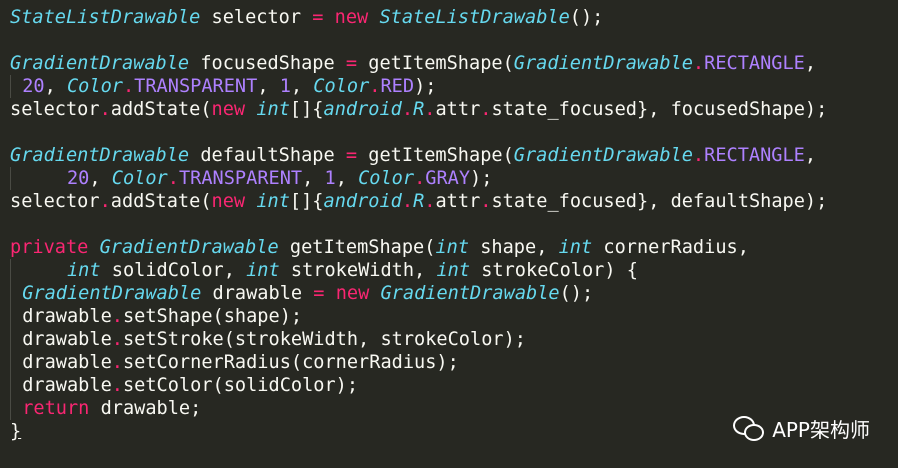  Describe the element at coordinates (659, 109) in the screenshot. I see `code-token: state_focused}, focusedShape);` at that location.